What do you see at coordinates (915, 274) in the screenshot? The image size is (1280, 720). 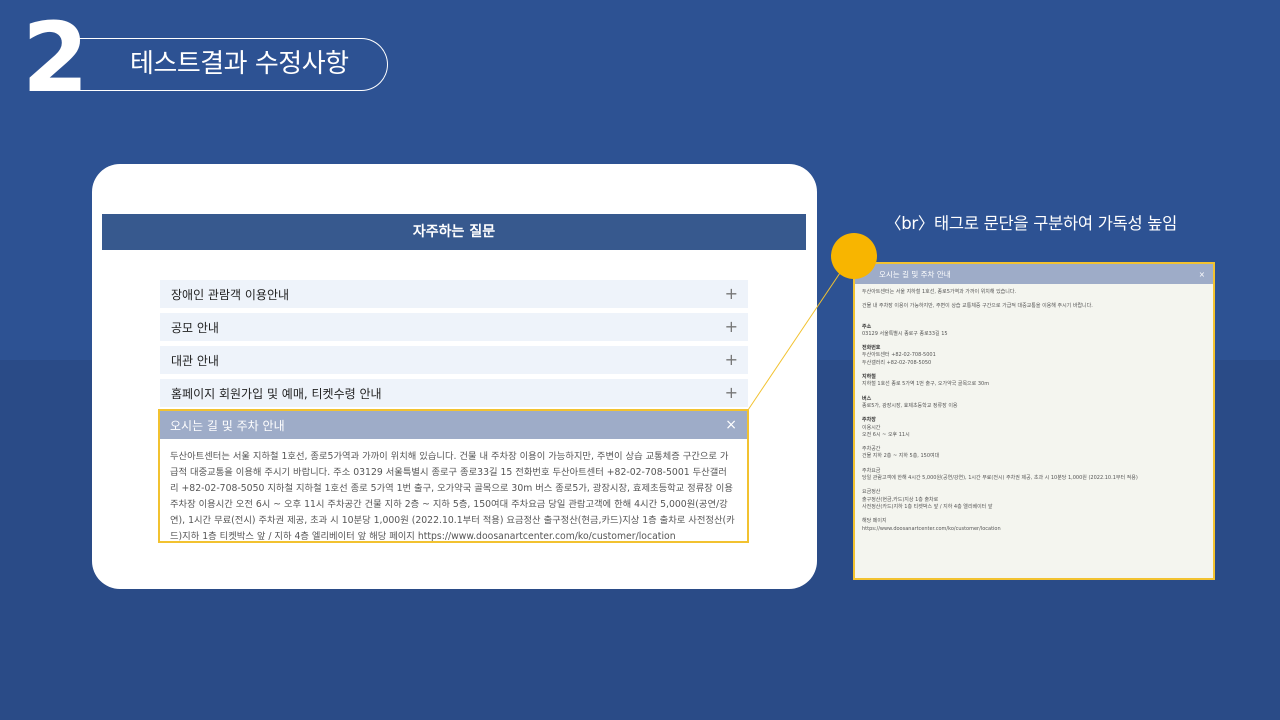 I see `zoom-title: 오시는 길 및 주차 안내` at bounding box center [915, 274].